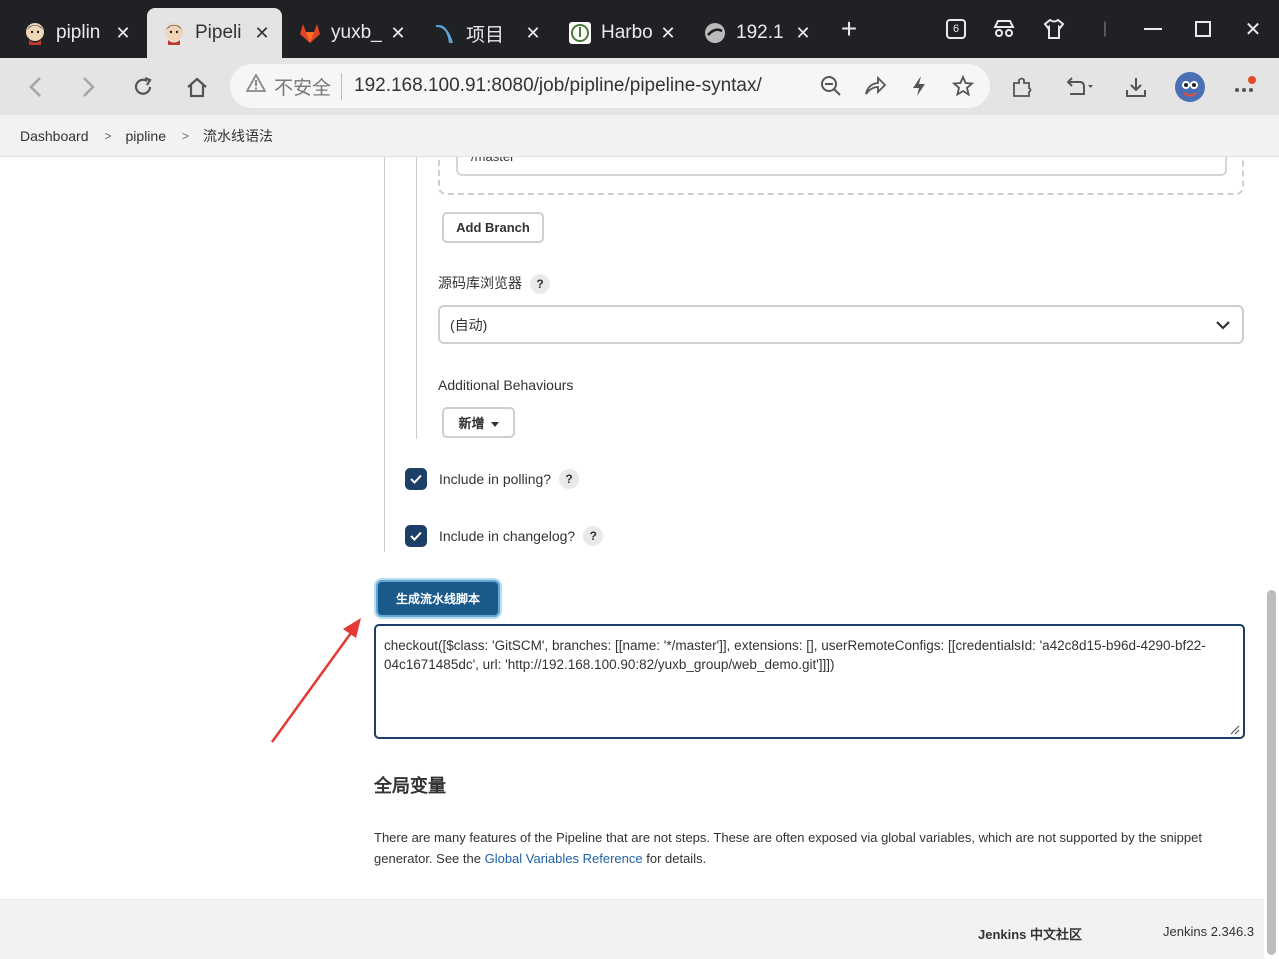  Describe the element at coordinates (495, 479) in the screenshot. I see `include-polling-label: Include in polling?` at that location.